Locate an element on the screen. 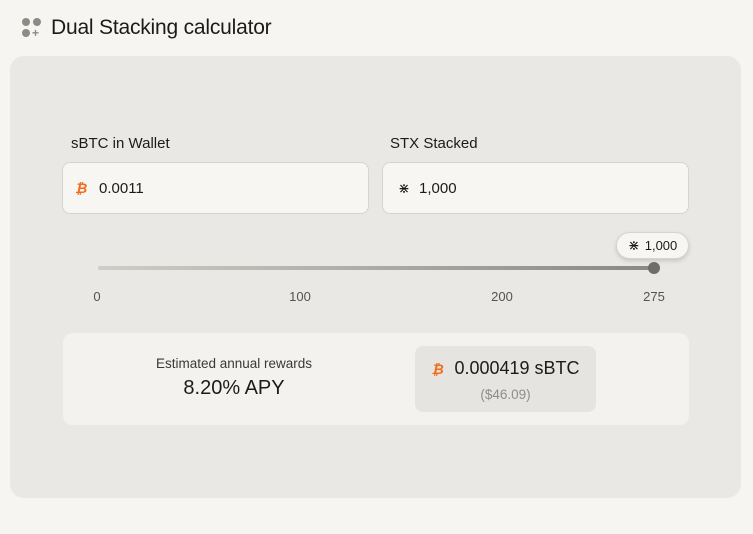 This screenshot has height=534, width=753. sbtc-input: ₿ 0.0011 is located at coordinates (215, 188).